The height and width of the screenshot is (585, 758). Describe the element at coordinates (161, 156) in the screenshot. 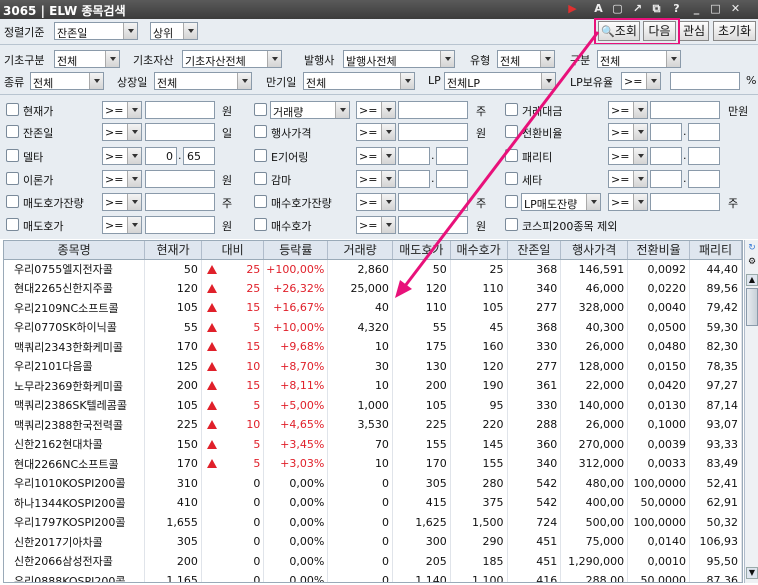

I see `condition-input-int: 0` at that location.